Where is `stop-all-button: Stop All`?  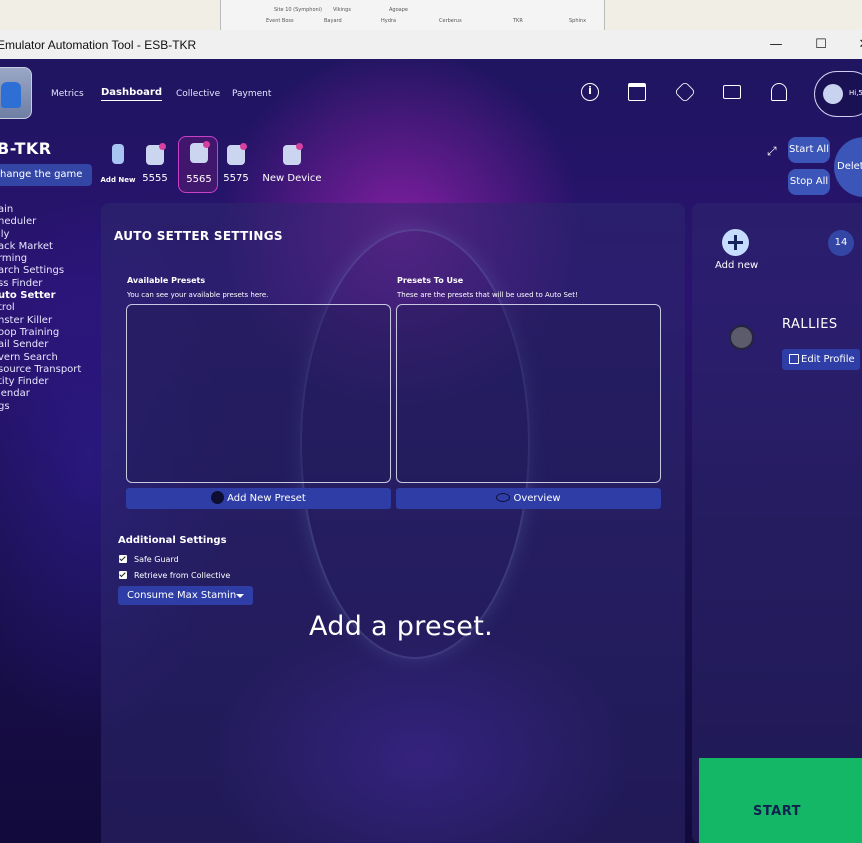
stop-all-button: Stop All is located at coordinates (809, 182).